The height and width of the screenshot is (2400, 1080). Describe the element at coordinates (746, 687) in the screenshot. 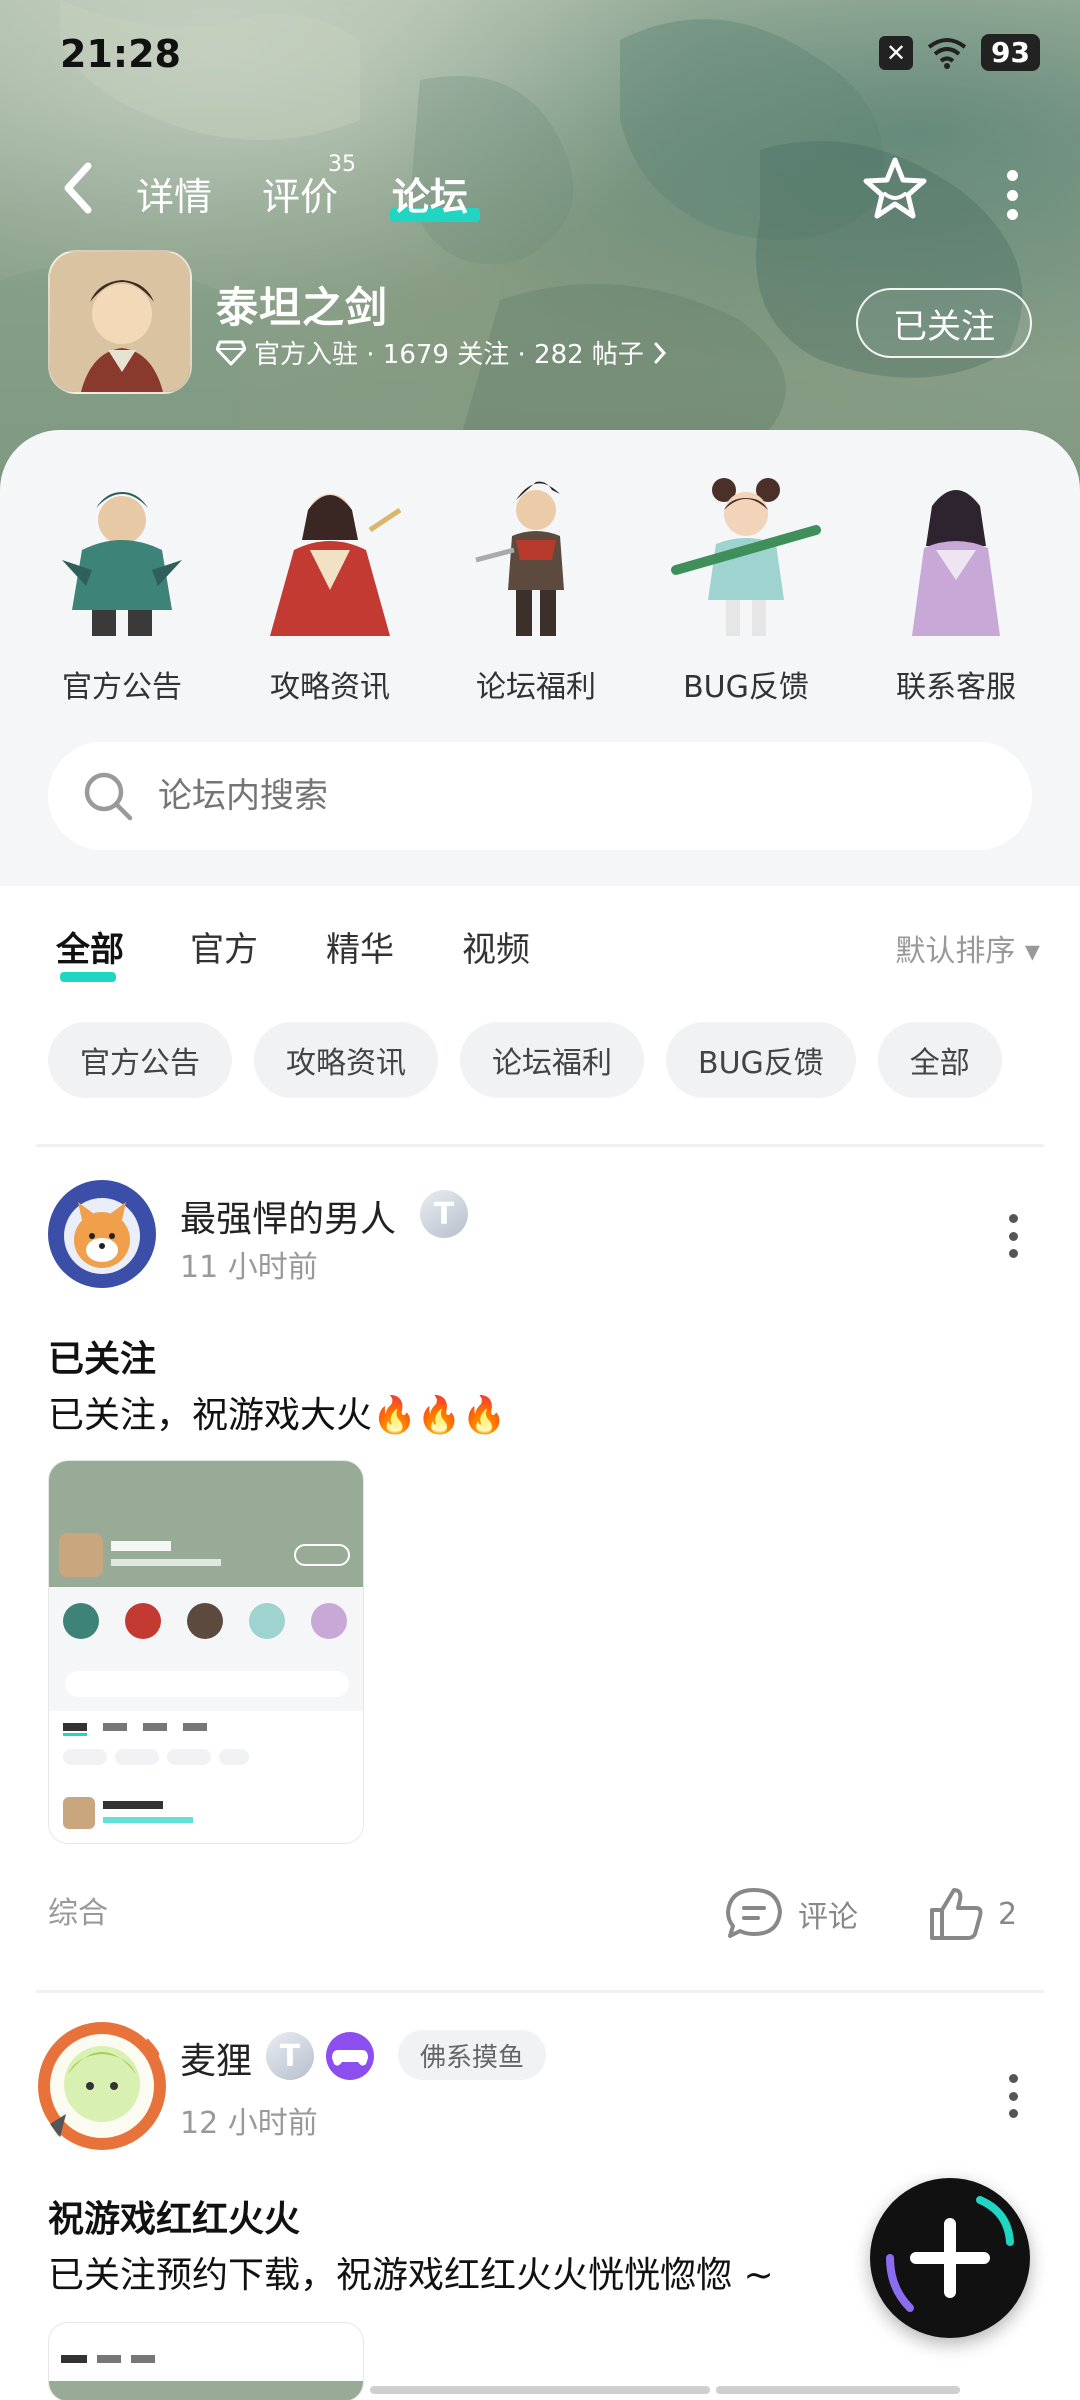

I see `category-label: BUG反馈` at that location.